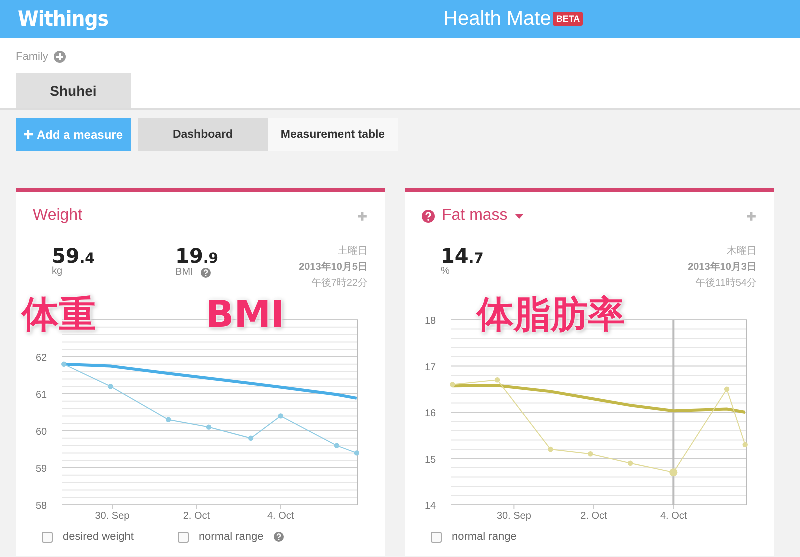 The width and height of the screenshot is (800, 557). What do you see at coordinates (73, 90) in the screenshot?
I see `member-tab: Shuhei` at bounding box center [73, 90].